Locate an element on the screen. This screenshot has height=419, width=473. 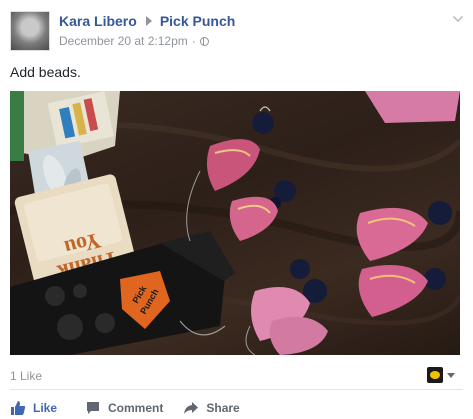
author-name: Kara Libero is located at coordinates (98, 21).